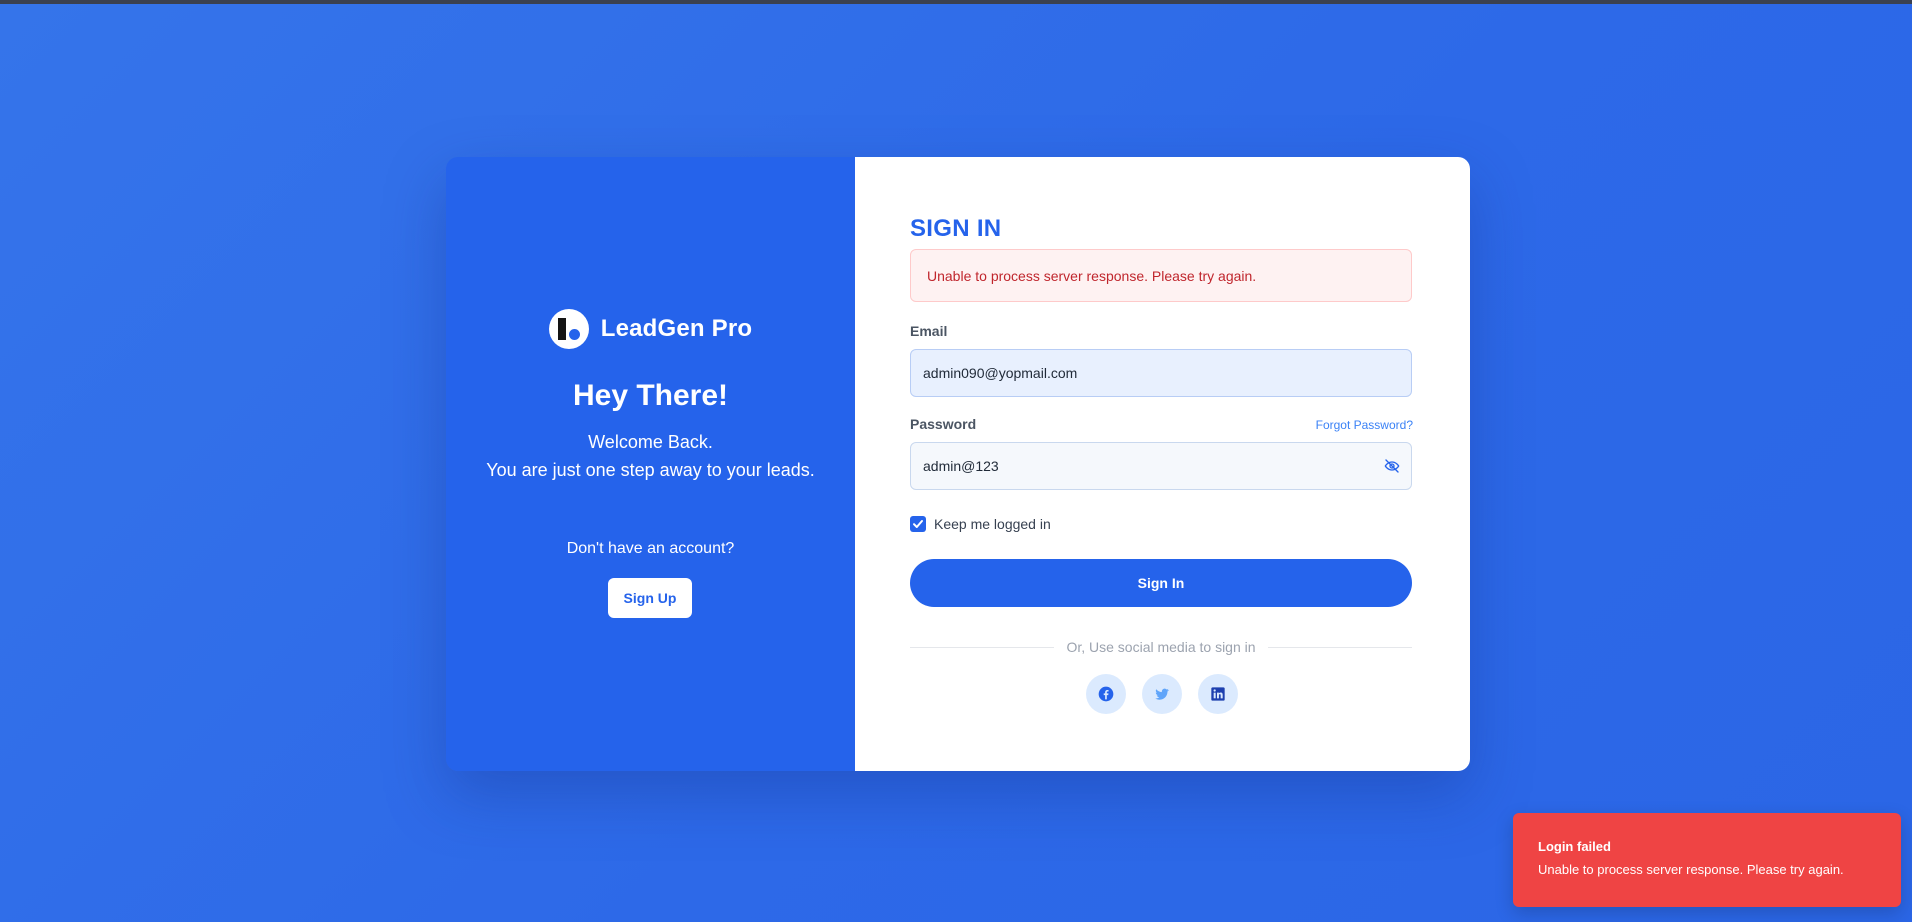 The width and height of the screenshot is (1912, 922). I want to click on social-buttons, so click(1162, 694).